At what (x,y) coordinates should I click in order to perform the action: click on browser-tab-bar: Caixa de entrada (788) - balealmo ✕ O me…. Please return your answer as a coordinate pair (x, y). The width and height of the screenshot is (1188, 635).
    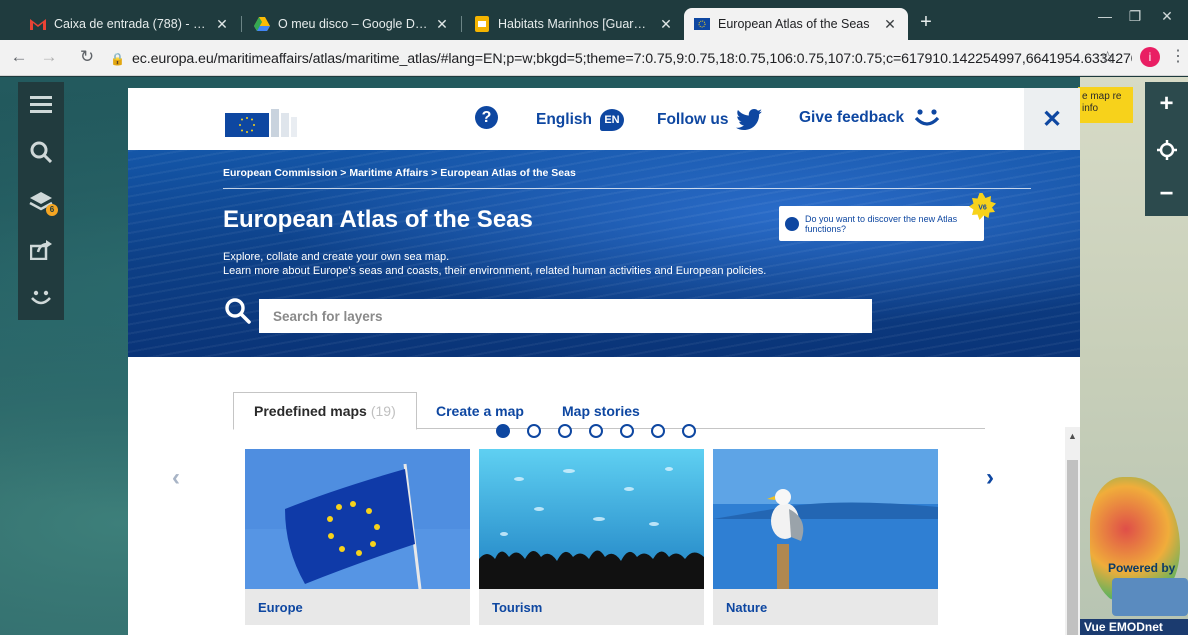
    Looking at the image, I should click on (594, 20).